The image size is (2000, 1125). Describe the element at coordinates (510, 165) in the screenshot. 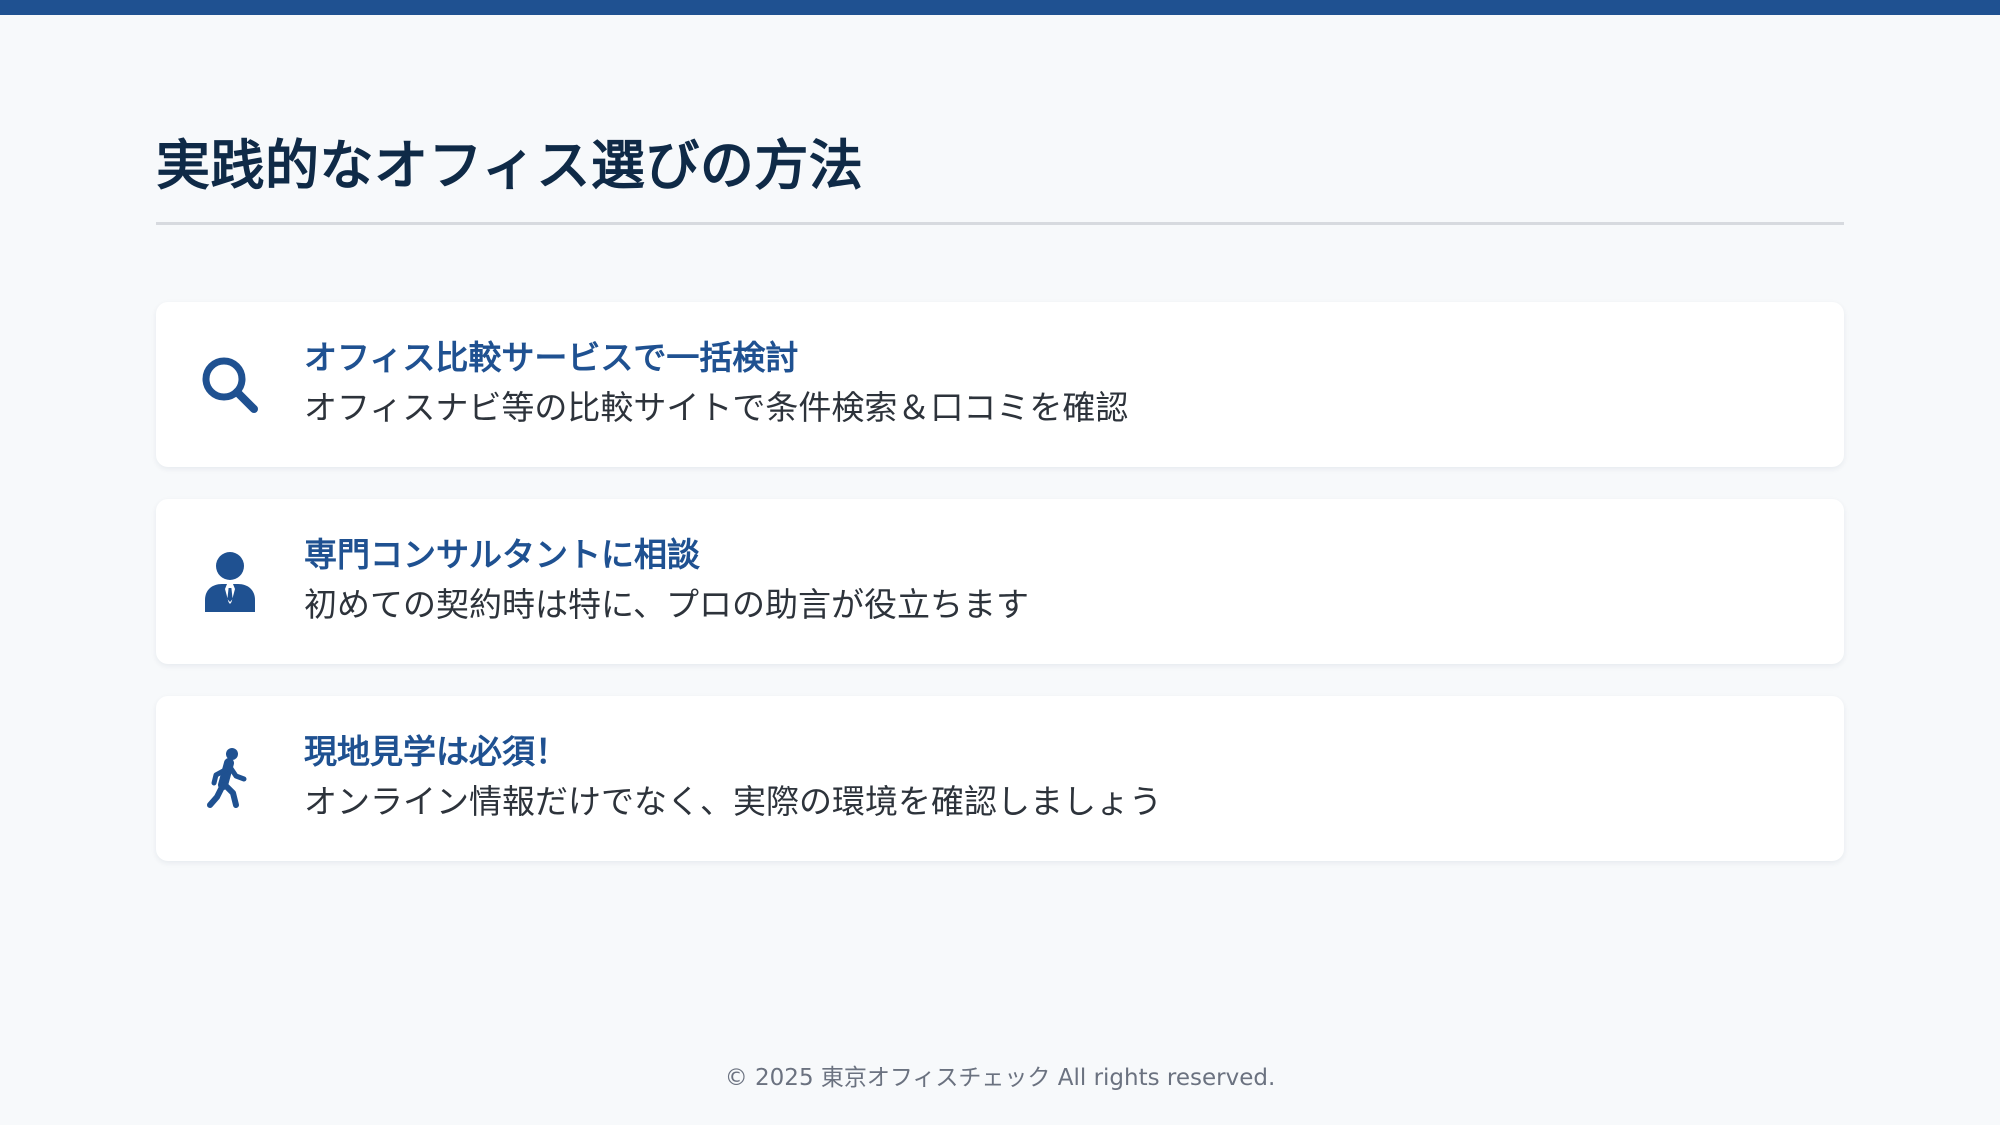

I see `page-title: 実践的なオフィス選びの方法` at that location.